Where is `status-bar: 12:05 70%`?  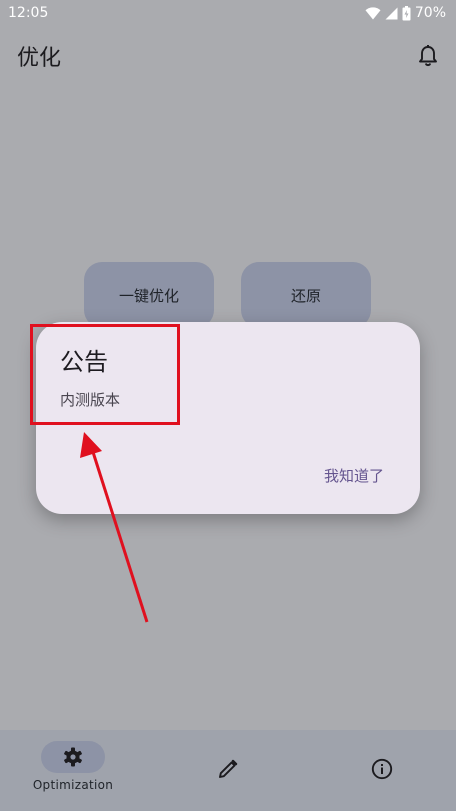
status-bar: 12:05 70% is located at coordinates (228, 13).